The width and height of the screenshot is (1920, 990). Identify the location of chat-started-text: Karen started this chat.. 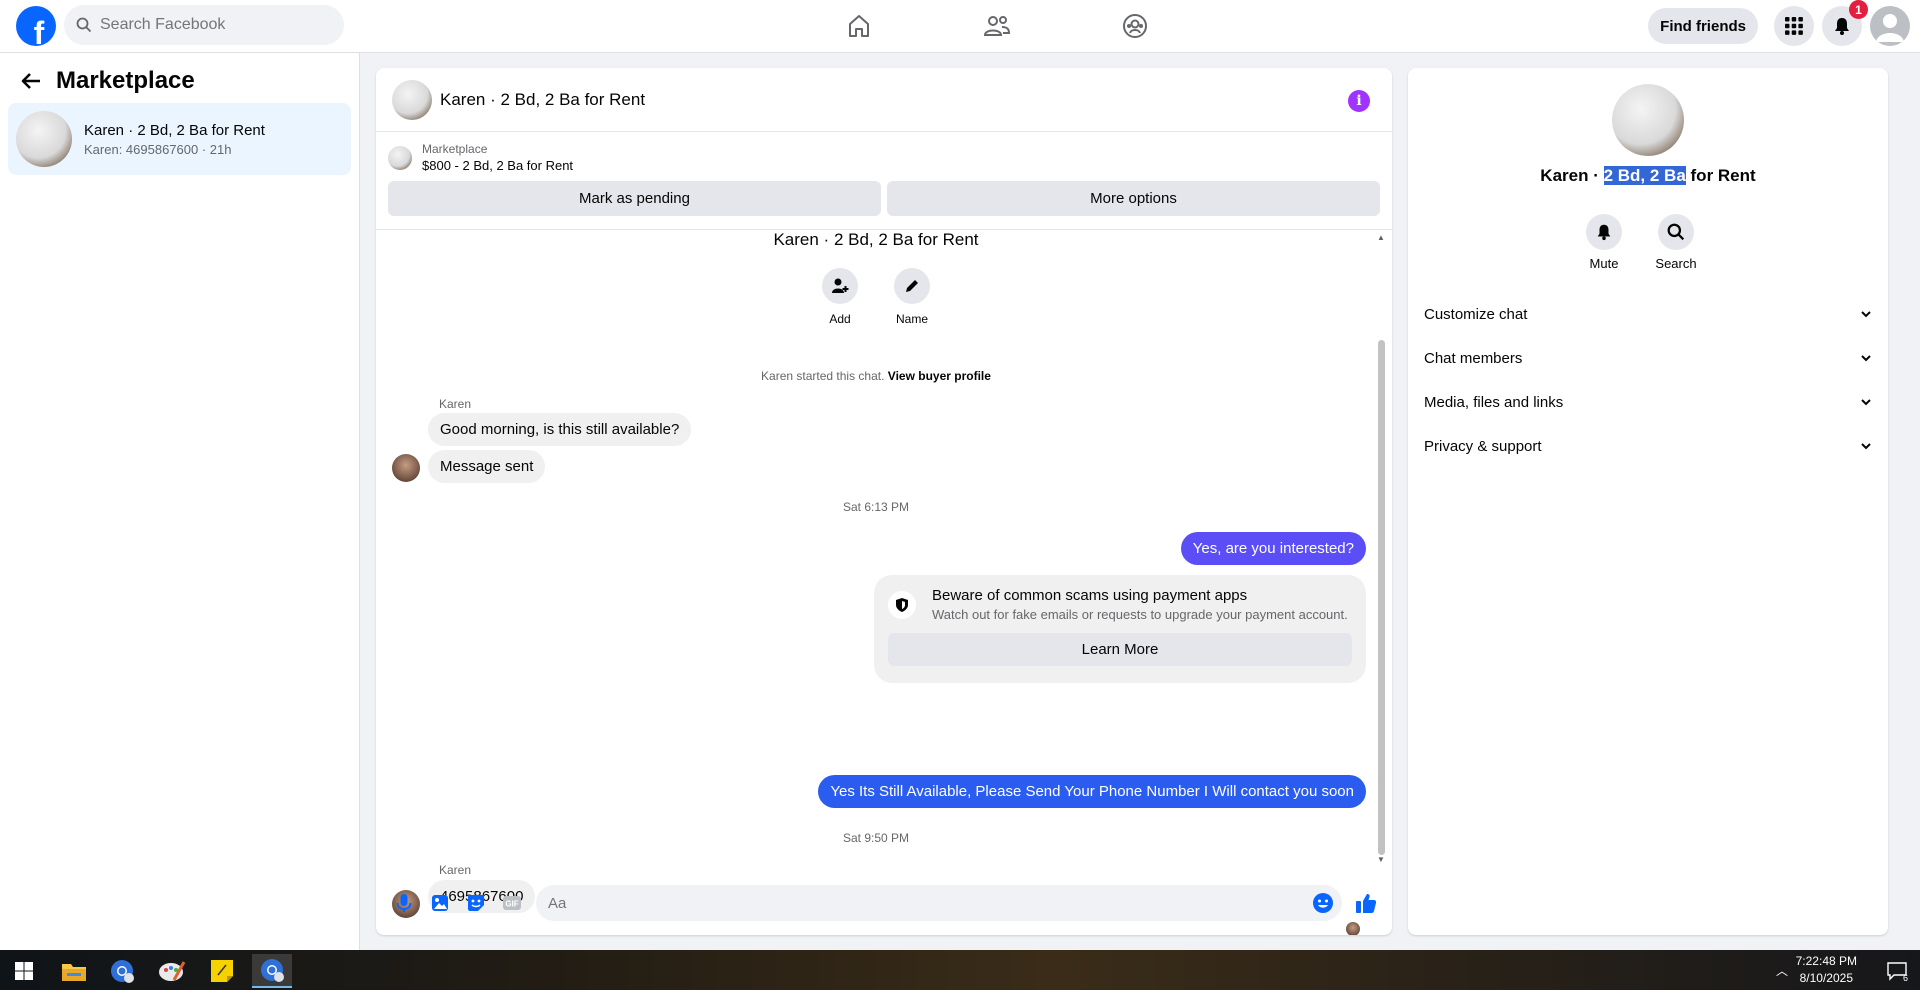
(823, 376).